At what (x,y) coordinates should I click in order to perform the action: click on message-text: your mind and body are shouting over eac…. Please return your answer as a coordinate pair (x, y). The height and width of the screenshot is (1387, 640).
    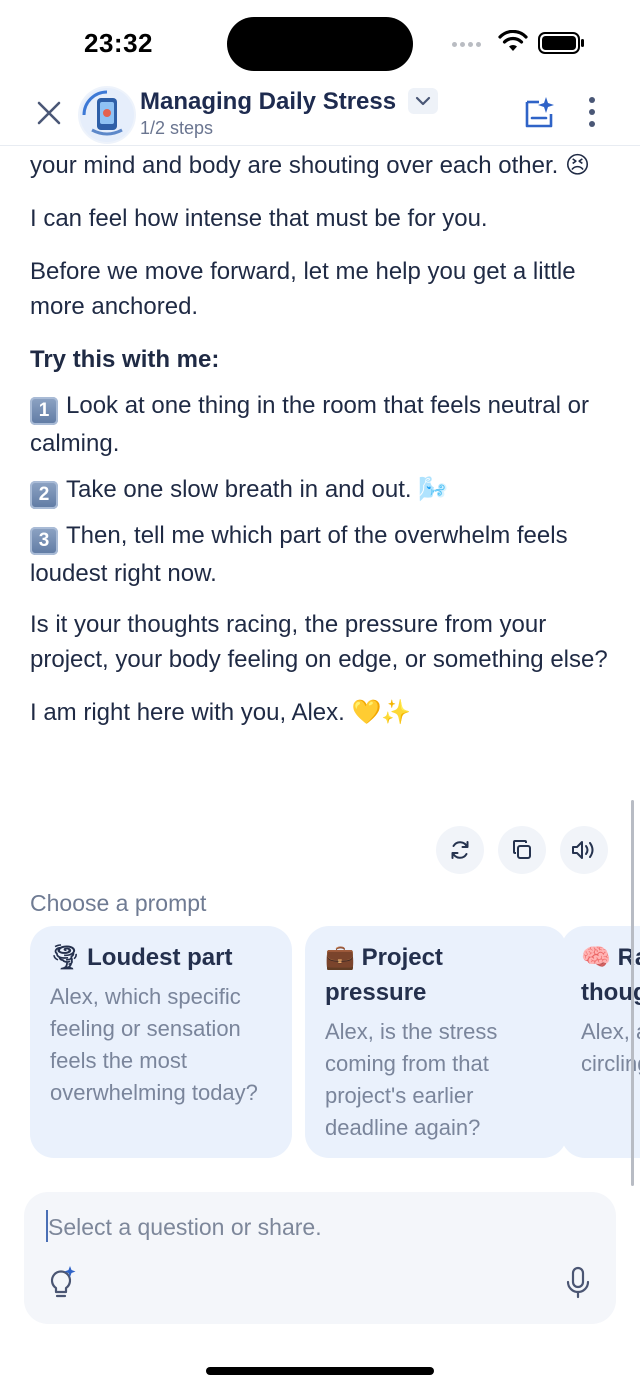
    Looking at the image, I should click on (310, 165).